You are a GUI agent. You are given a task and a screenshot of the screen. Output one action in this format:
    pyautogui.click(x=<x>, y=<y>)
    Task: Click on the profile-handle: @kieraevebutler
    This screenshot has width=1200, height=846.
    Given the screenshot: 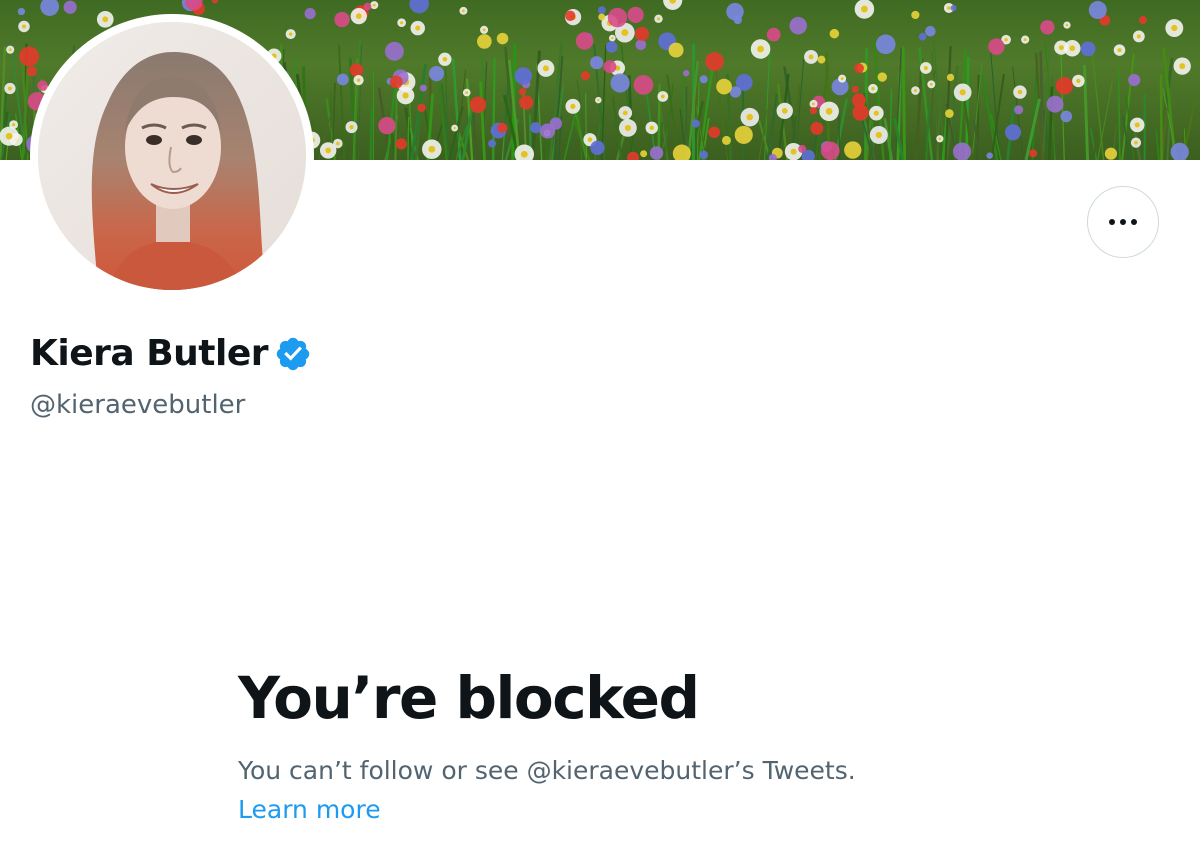 What is the action you would take?
    pyautogui.click(x=138, y=405)
    